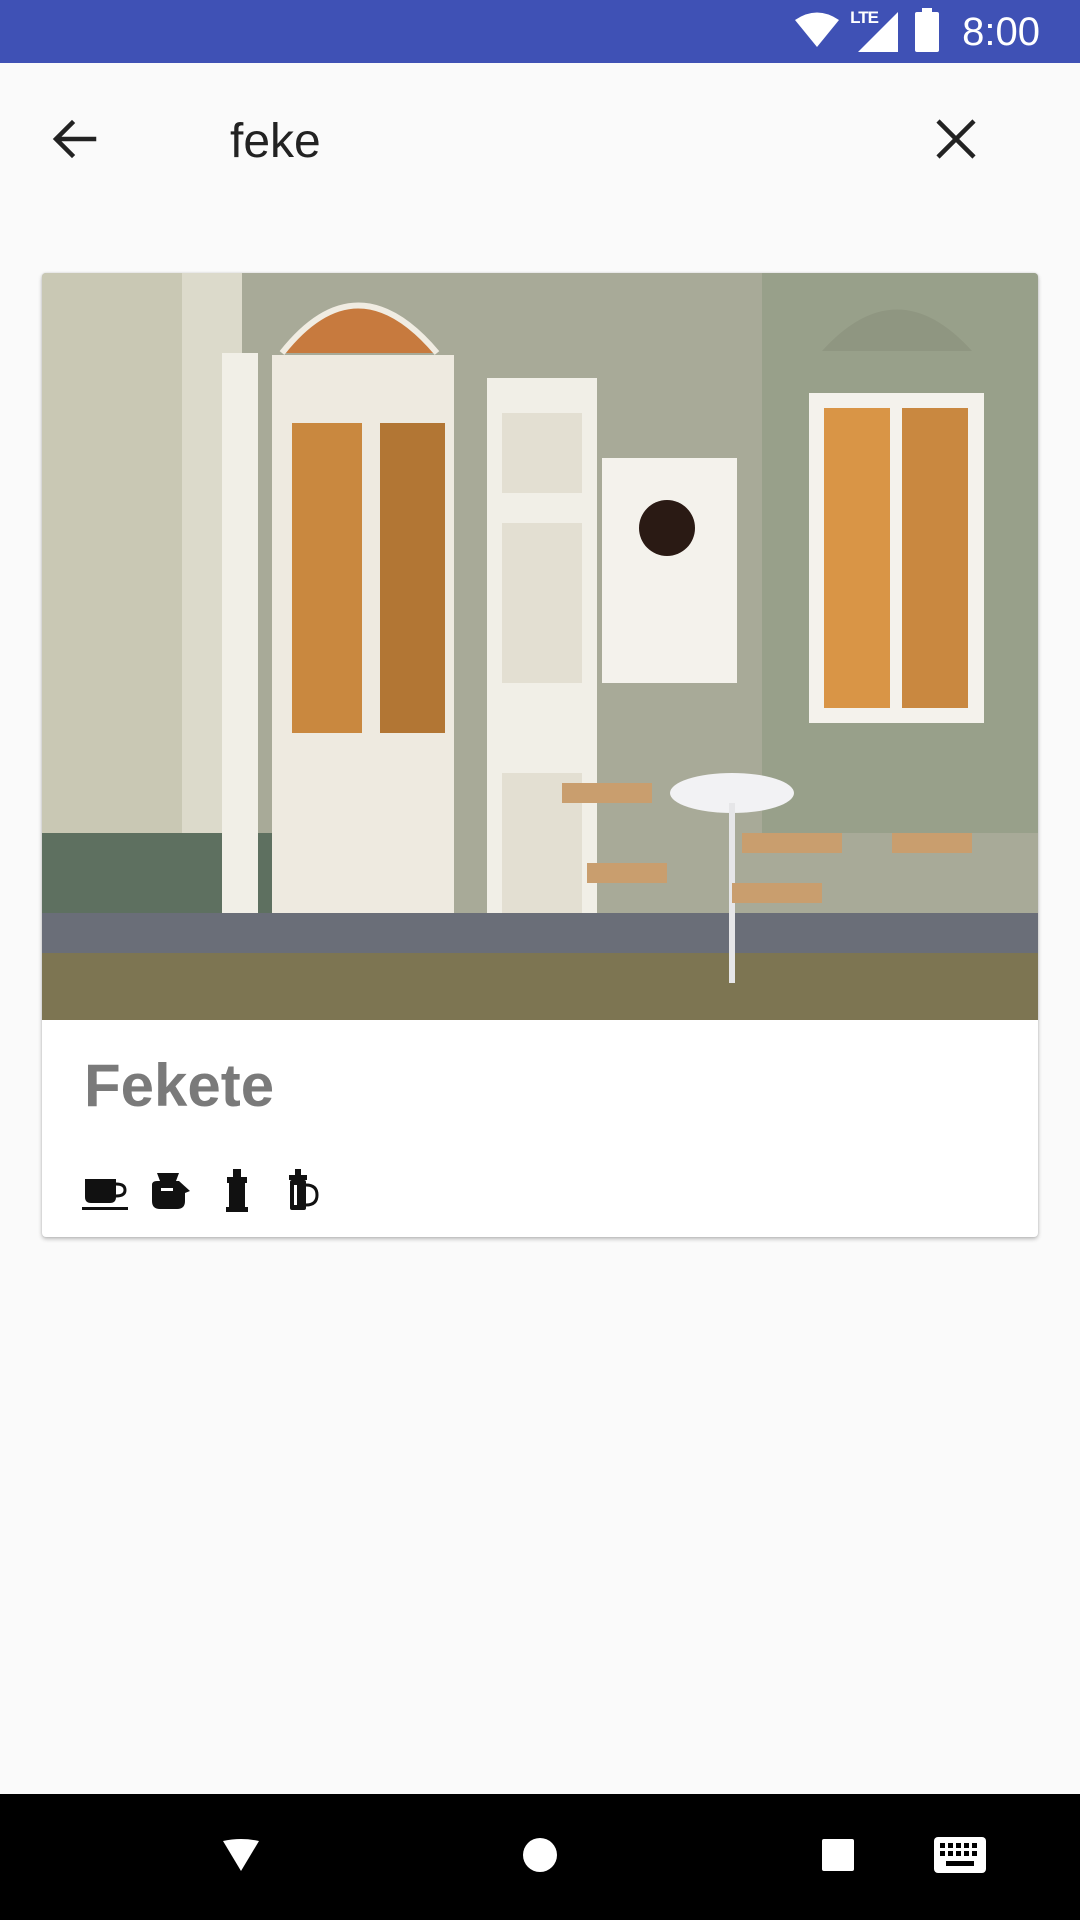  What do you see at coordinates (171, 1191) in the screenshot?
I see `filter-kettle-icon` at bounding box center [171, 1191].